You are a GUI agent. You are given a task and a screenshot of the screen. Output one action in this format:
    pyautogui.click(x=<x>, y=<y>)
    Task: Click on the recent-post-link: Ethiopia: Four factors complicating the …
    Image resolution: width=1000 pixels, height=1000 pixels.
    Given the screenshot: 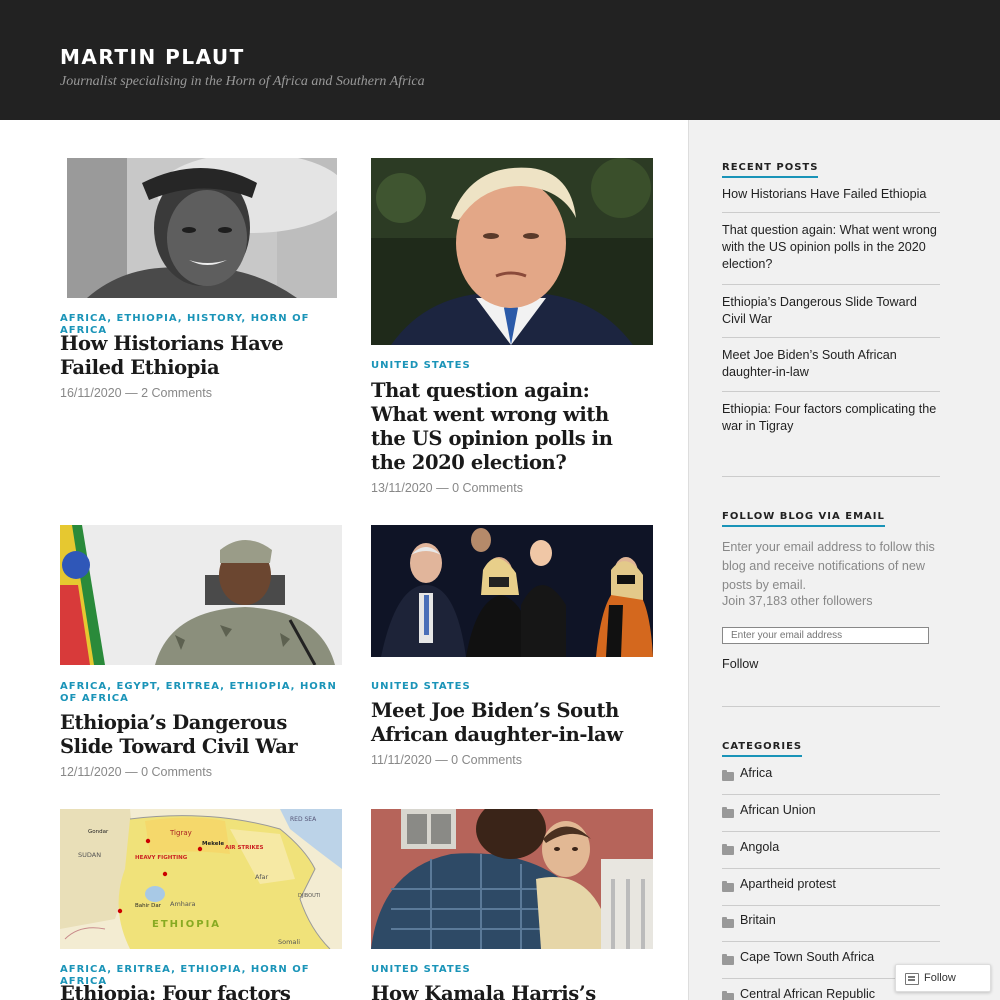 What is the action you would take?
    pyautogui.click(x=831, y=418)
    